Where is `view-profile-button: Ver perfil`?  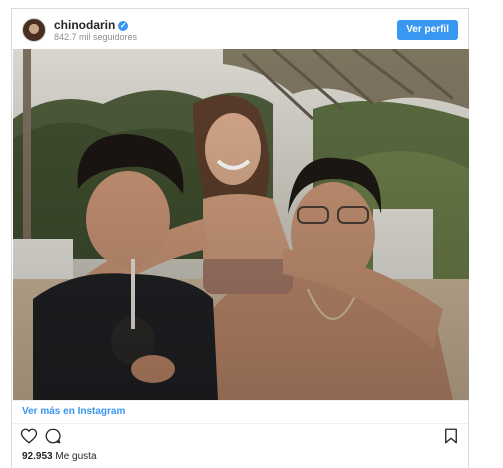 view-profile-button: Ver perfil is located at coordinates (427, 30).